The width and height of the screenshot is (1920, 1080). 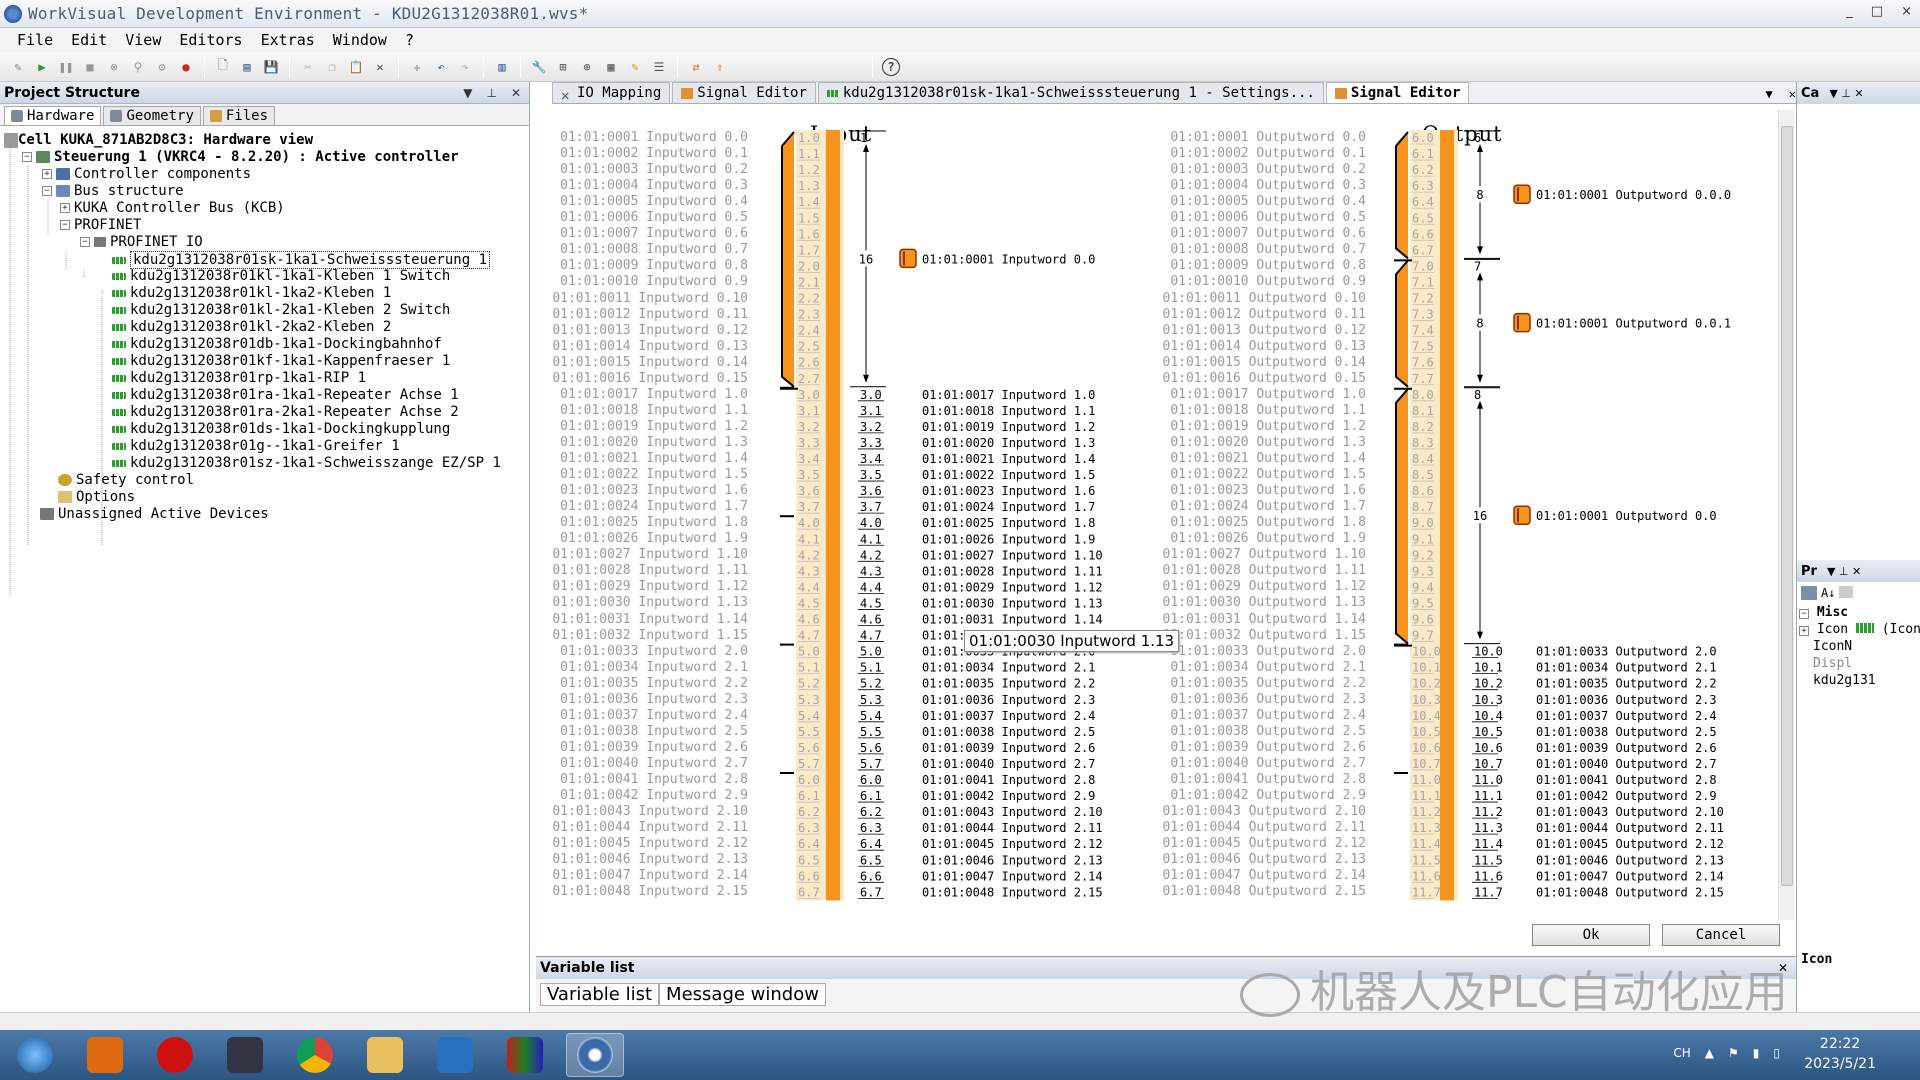 What do you see at coordinates (1255, 891) in the screenshot?
I see `output-signal-row: 01:01:0048 Outputword 2.15` at bounding box center [1255, 891].